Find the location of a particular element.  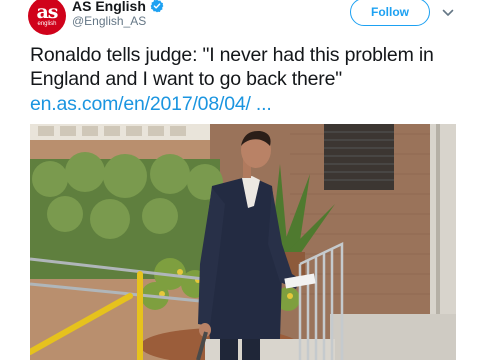

display-name: AS English is located at coordinates (109, 7).